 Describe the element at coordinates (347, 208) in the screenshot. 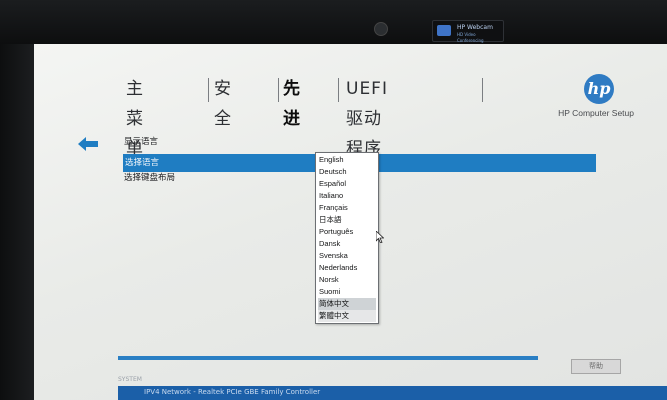

I see `language-option: Français` at that location.